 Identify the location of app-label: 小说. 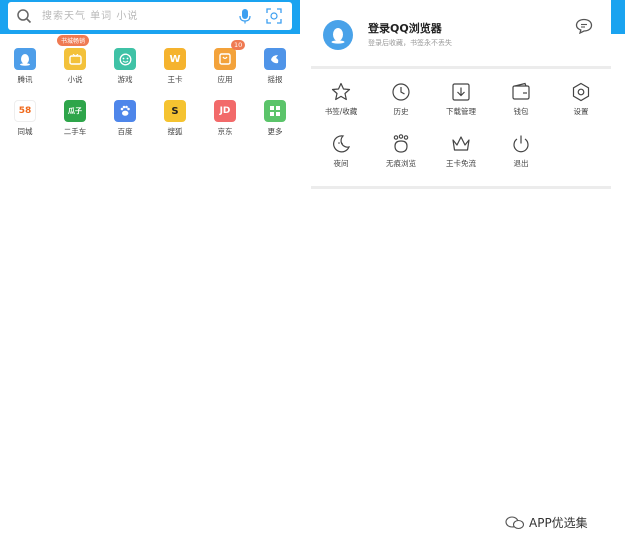
(75, 79).